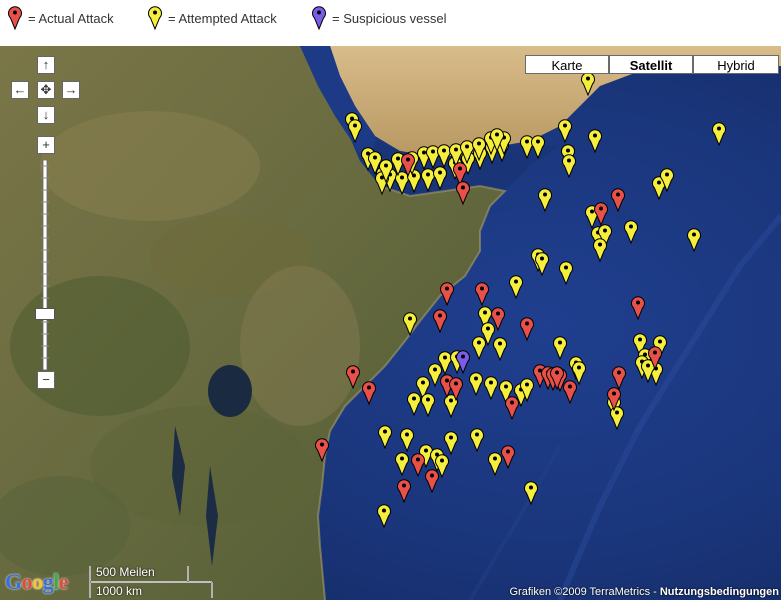  What do you see at coordinates (46, 65) in the screenshot?
I see `pan-up-button: ↑` at bounding box center [46, 65].